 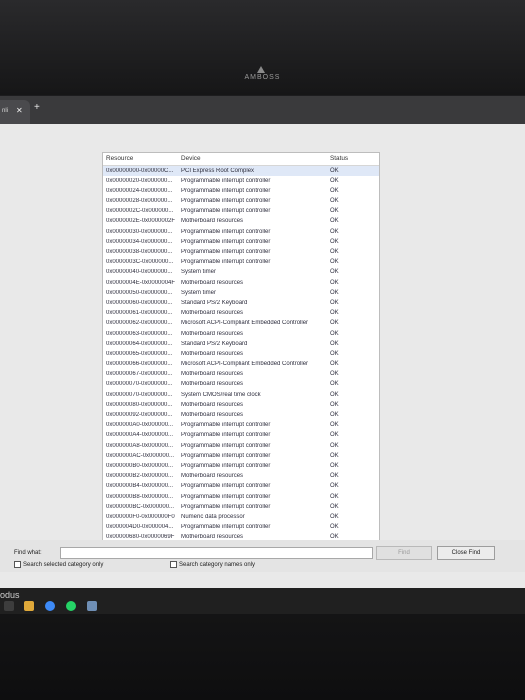 I want to click on browser-tab: nli ✕, so click(x=15, y=112).